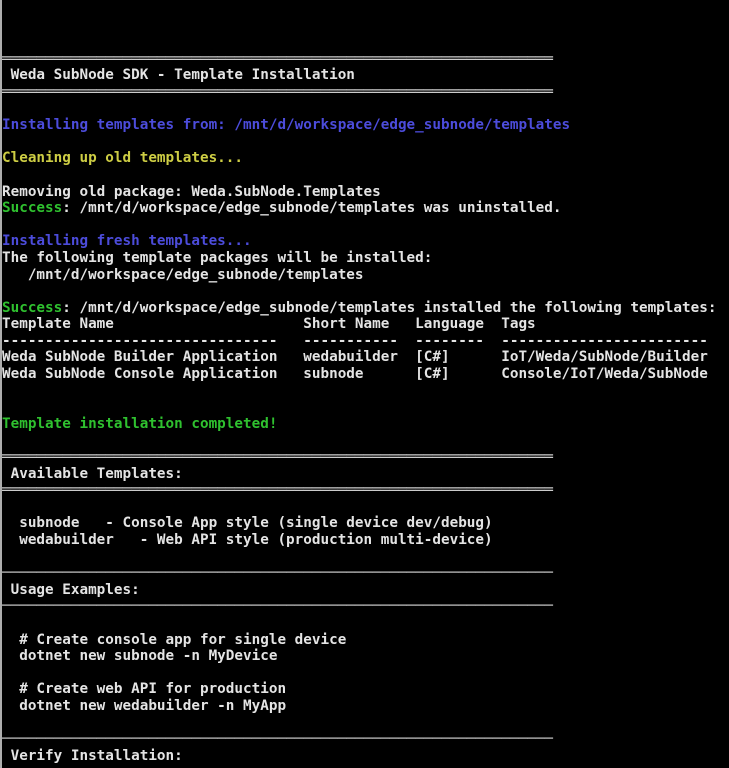  I want to click on window-left-edge-line, so click(1, 384).